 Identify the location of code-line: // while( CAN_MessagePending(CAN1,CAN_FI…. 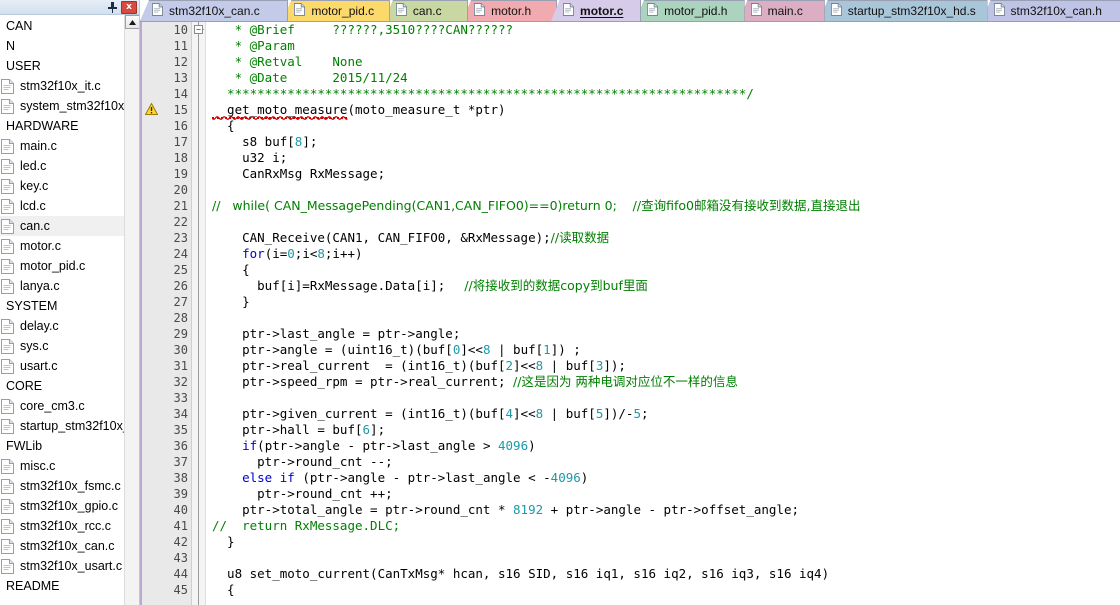
(666, 206).